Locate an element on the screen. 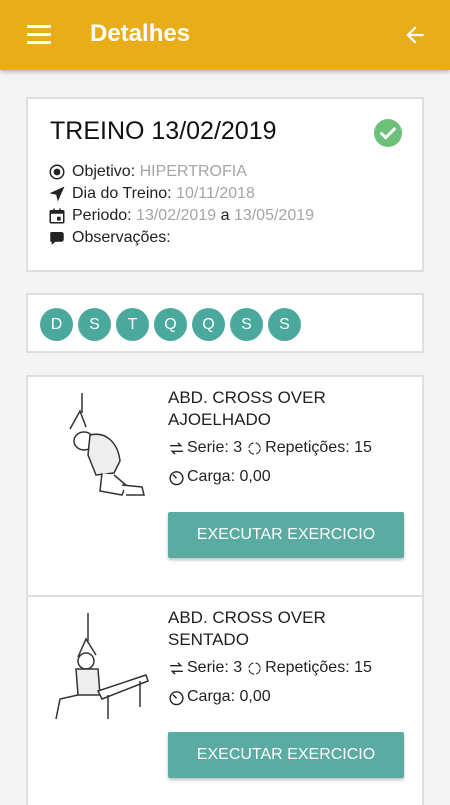  menu-icon is located at coordinates (39, 35).